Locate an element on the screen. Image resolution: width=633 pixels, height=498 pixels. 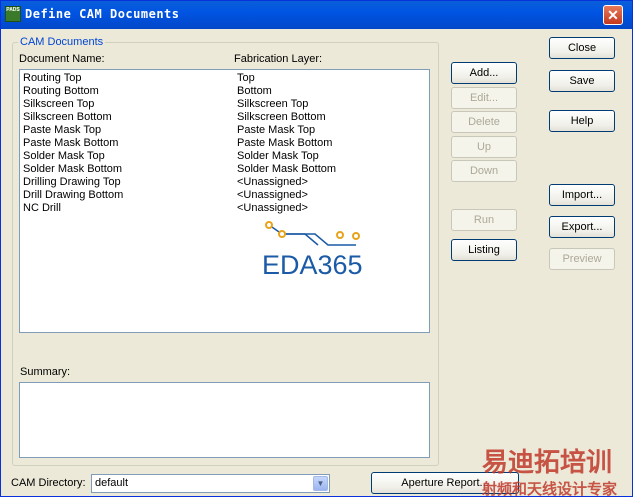
chevron-down-icon: ▼ is located at coordinates (320, 483).